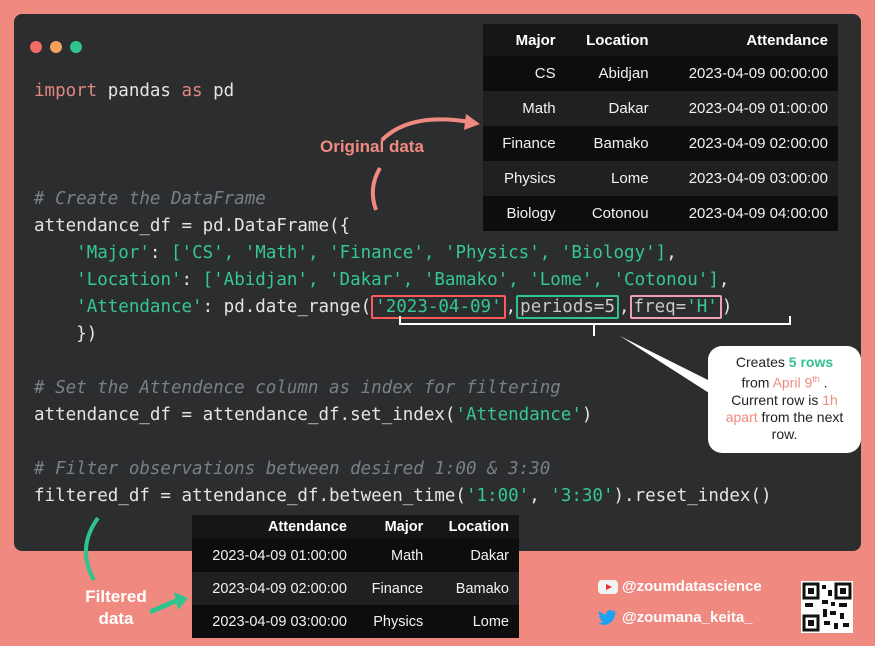 Image resolution: width=875 pixels, height=646 pixels. What do you see at coordinates (355, 621) in the screenshot?
I see `table-row: 2023-04-09 03:00:00 Physics Lome` at bounding box center [355, 621].